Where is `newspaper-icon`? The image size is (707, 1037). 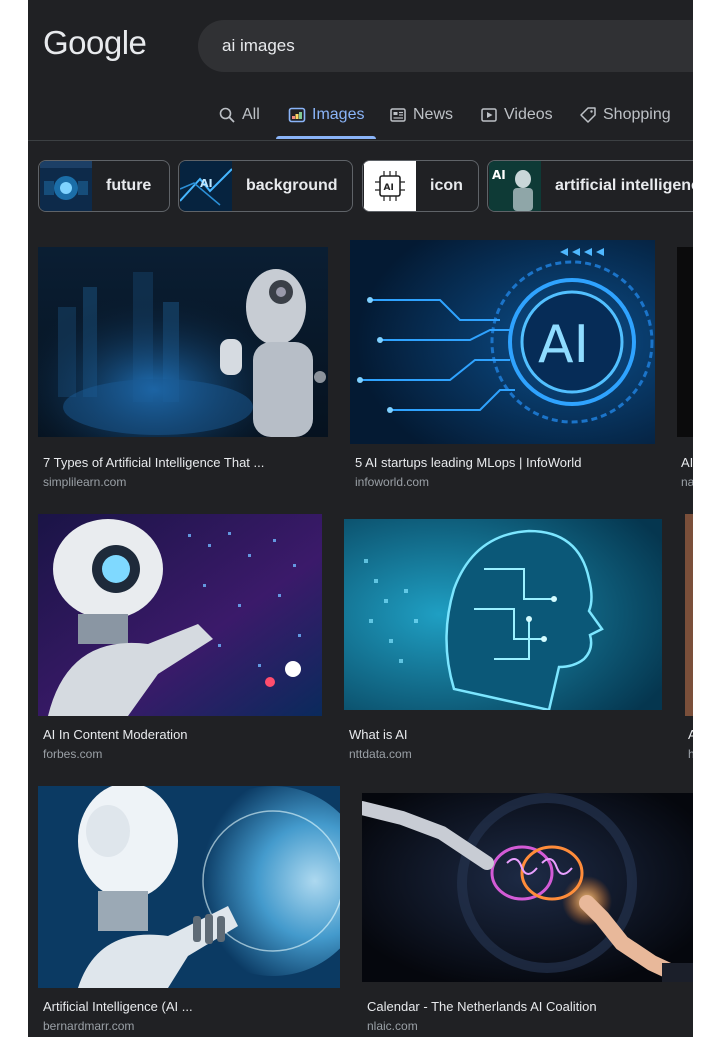
newspaper-icon is located at coordinates (398, 115).